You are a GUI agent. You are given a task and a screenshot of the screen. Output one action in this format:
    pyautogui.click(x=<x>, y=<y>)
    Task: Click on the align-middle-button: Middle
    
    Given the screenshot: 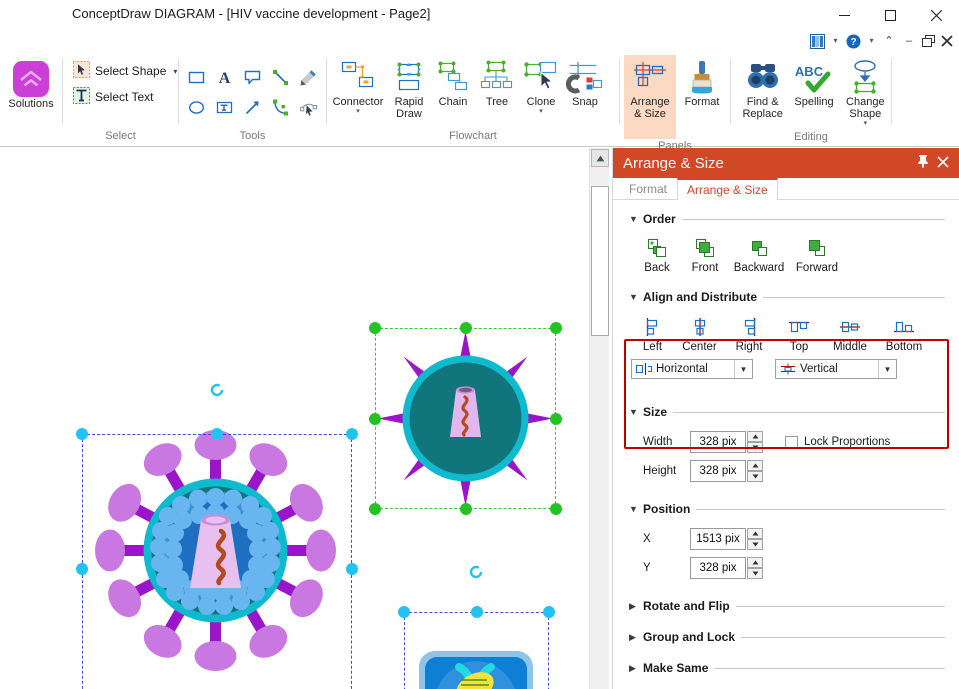 What is the action you would take?
    pyautogui.click(x=850, y=334)
    